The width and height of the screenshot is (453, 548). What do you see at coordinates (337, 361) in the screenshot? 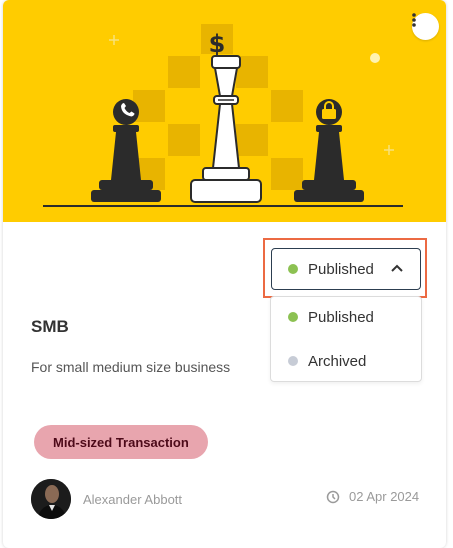
I see `status-option-label: Archived` at bounding box center [337, 361].